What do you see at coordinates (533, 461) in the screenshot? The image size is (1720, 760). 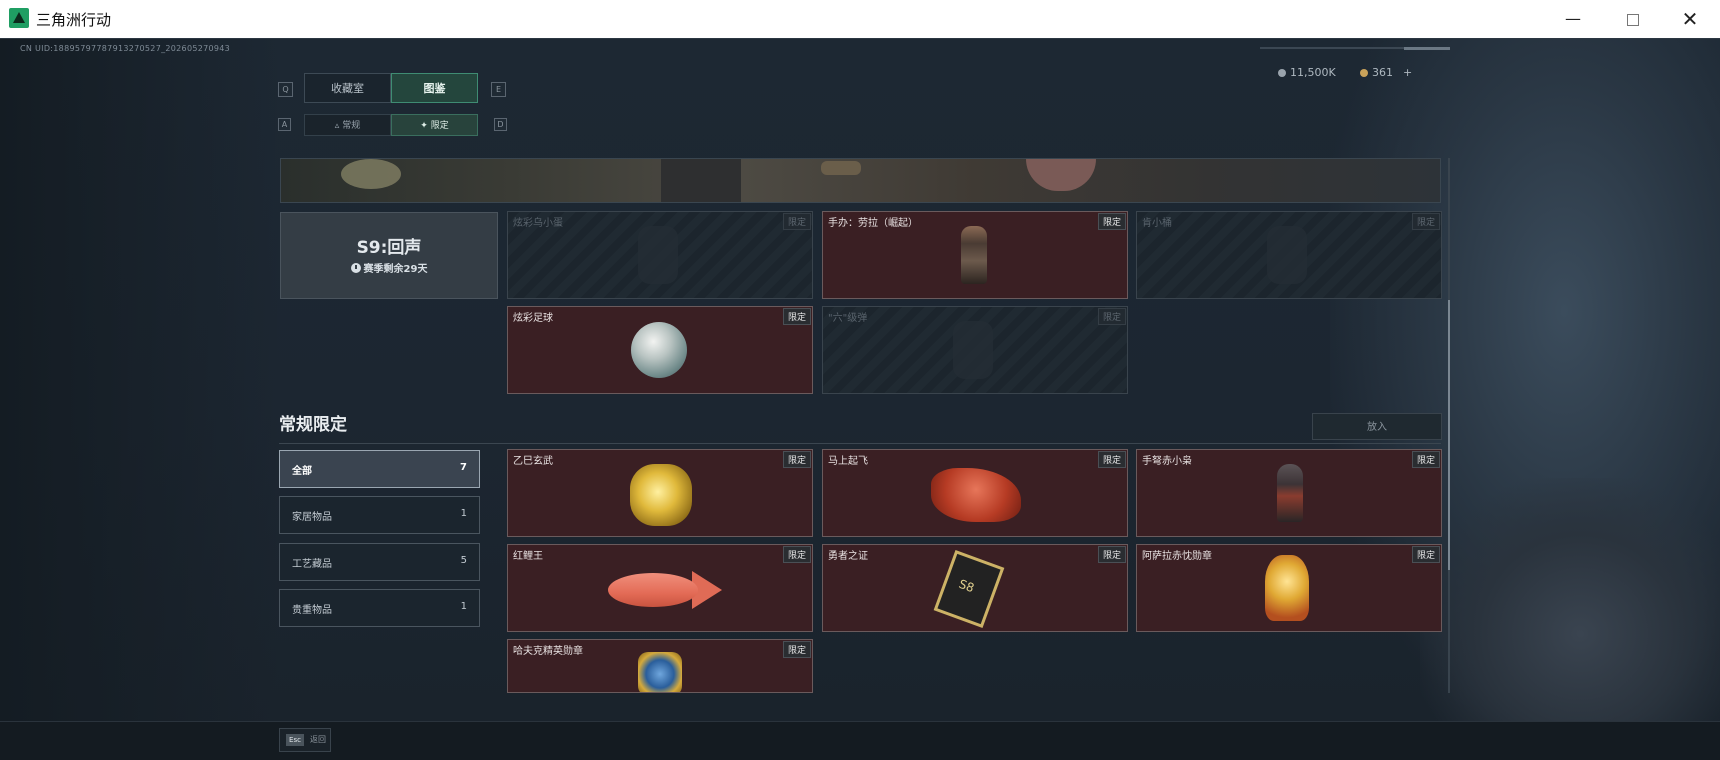 I see `item-name: 乙巳玄武` at bounding box center [533, 461].